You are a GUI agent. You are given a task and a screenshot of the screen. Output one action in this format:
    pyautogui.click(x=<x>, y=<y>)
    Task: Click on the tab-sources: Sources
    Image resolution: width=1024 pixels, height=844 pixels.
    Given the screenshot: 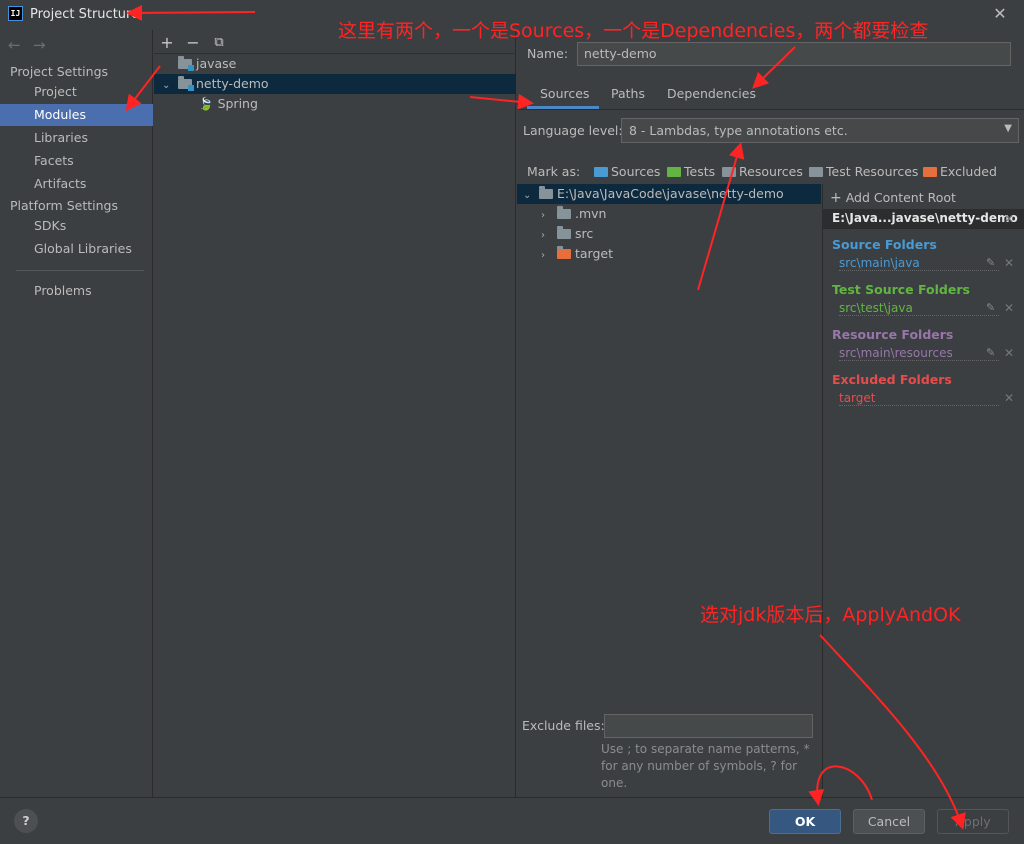 What is the action you would take?
    pyautogui.click(x=564, y=97)
    